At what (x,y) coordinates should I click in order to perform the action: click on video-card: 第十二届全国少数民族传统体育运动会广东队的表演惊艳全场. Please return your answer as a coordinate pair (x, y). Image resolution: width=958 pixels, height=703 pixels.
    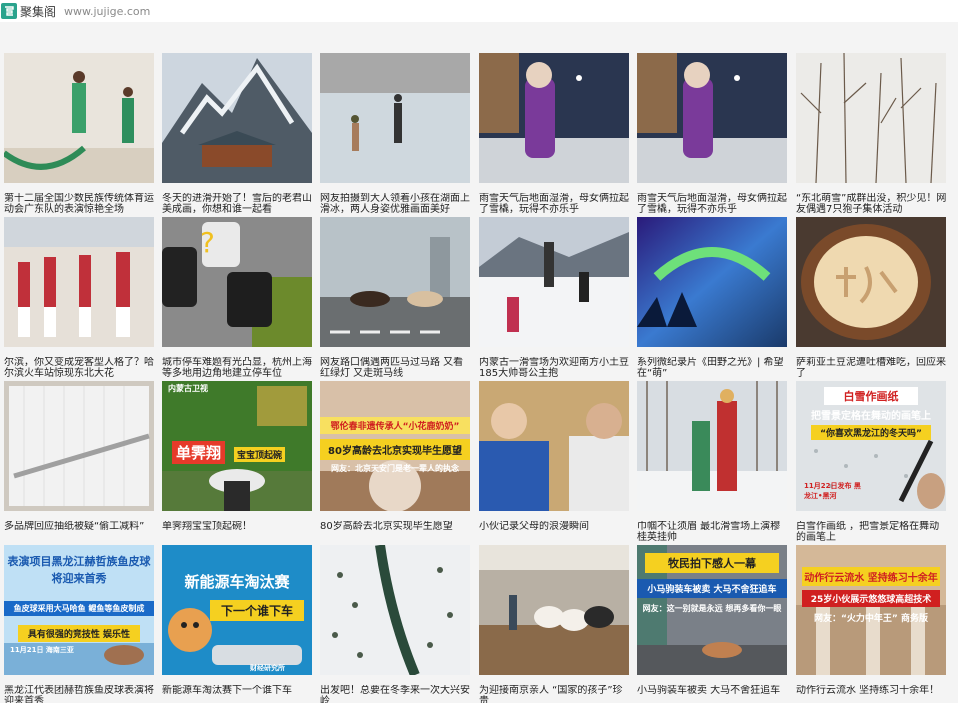
    Looking at the image, I should click on (80, 134).